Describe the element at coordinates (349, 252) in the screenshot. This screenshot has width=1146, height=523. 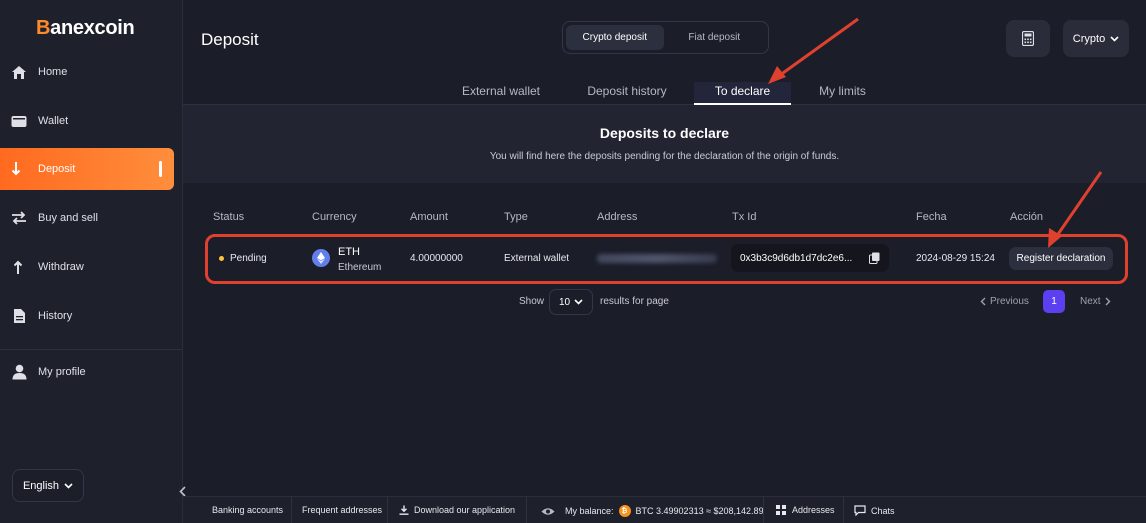
I see `currency-code: ETH` at that location.